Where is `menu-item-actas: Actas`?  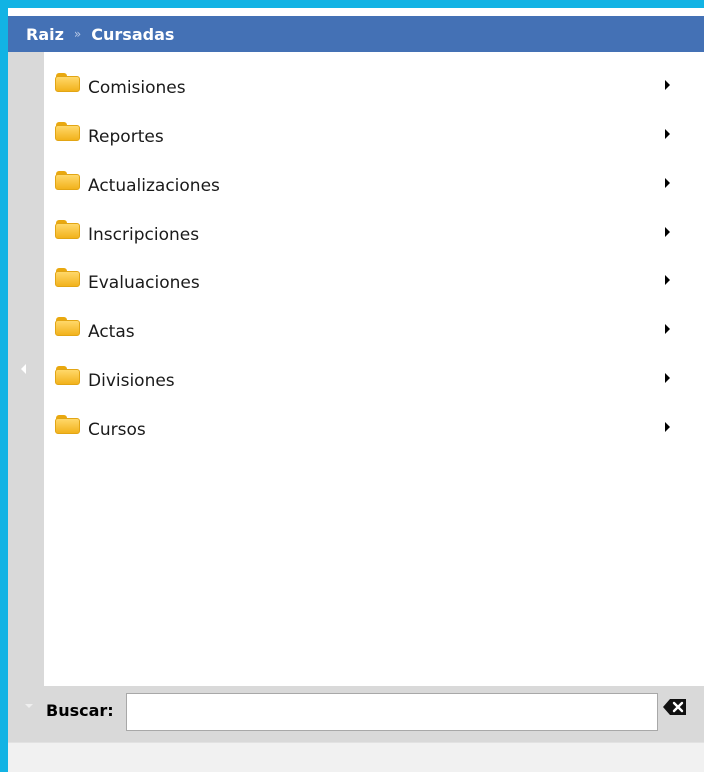
menu-item-actas: Actas is located at coordinates (364, 328).